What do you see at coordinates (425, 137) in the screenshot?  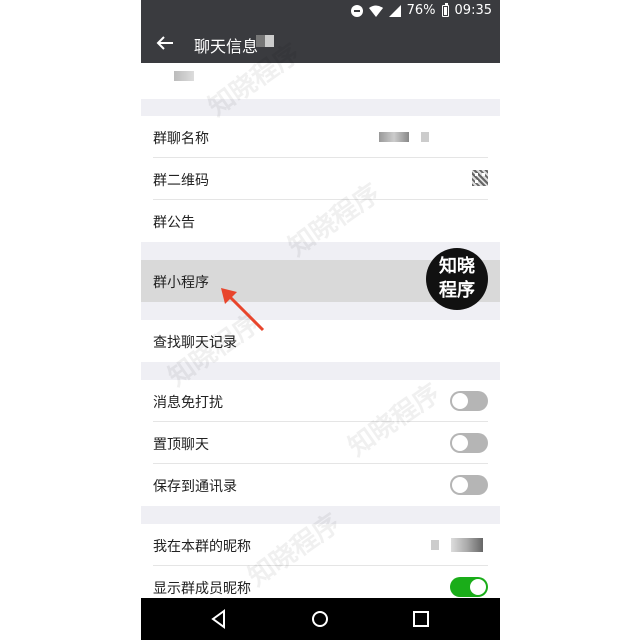 I see `redacted-group-name-tail` at bounding box center [425, 137].